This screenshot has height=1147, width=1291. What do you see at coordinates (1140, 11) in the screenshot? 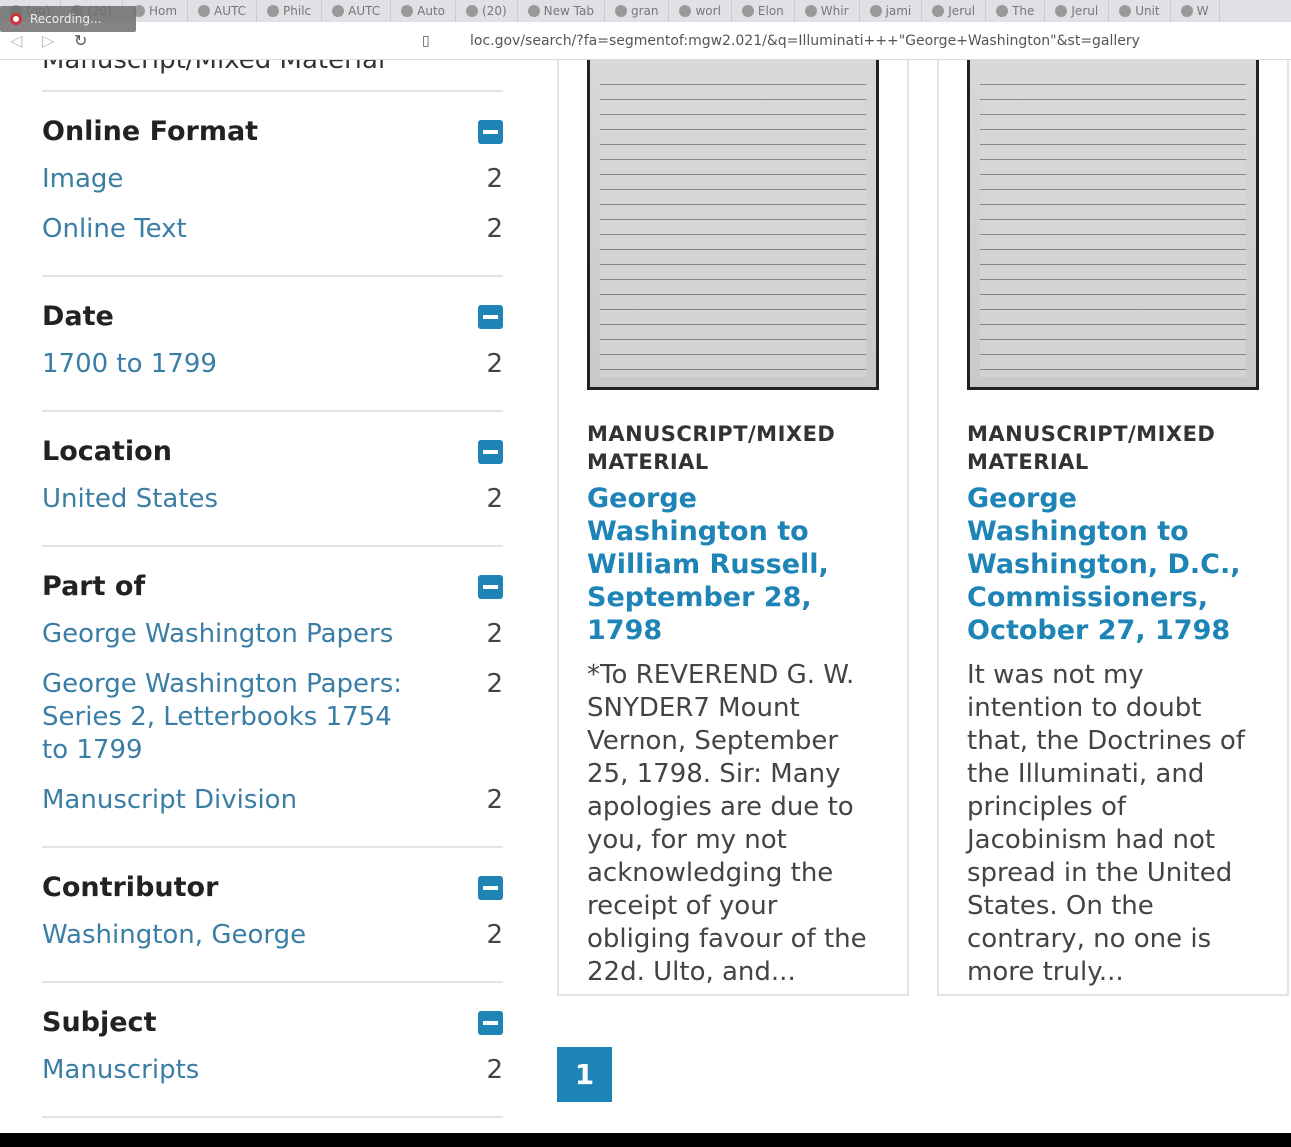
I see `browser-tab: Unit` at bounding box center [1140, 11].